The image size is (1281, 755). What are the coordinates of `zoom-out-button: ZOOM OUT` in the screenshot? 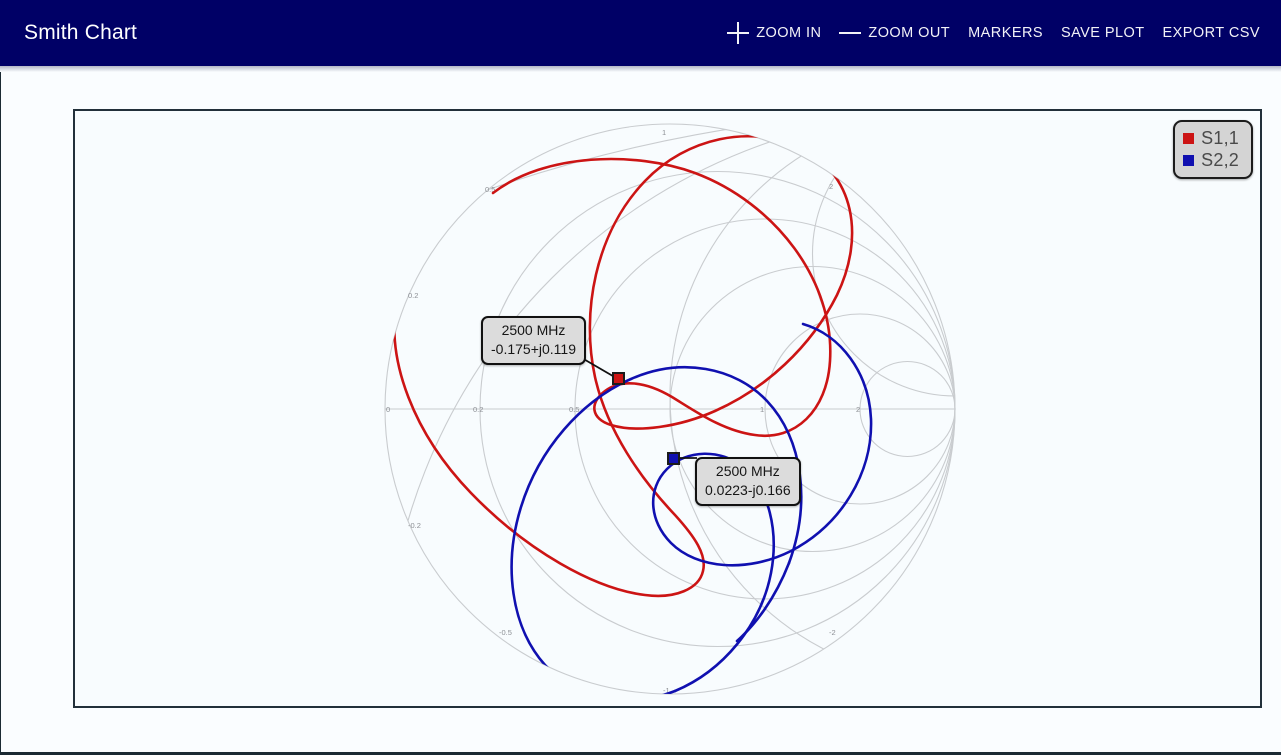 It's located at (894, 33).